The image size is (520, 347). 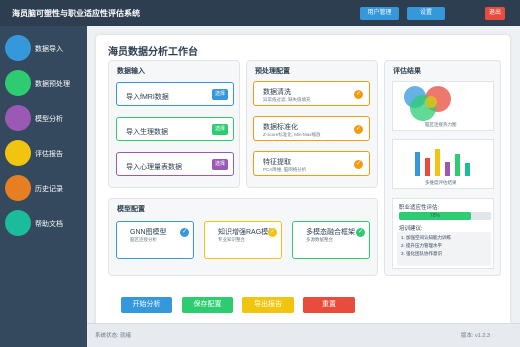 What do you see at coordinates (154, 167) in the screenshot?
I see `card-label: 导入心理量表数据` at bounding box center [154, 167].